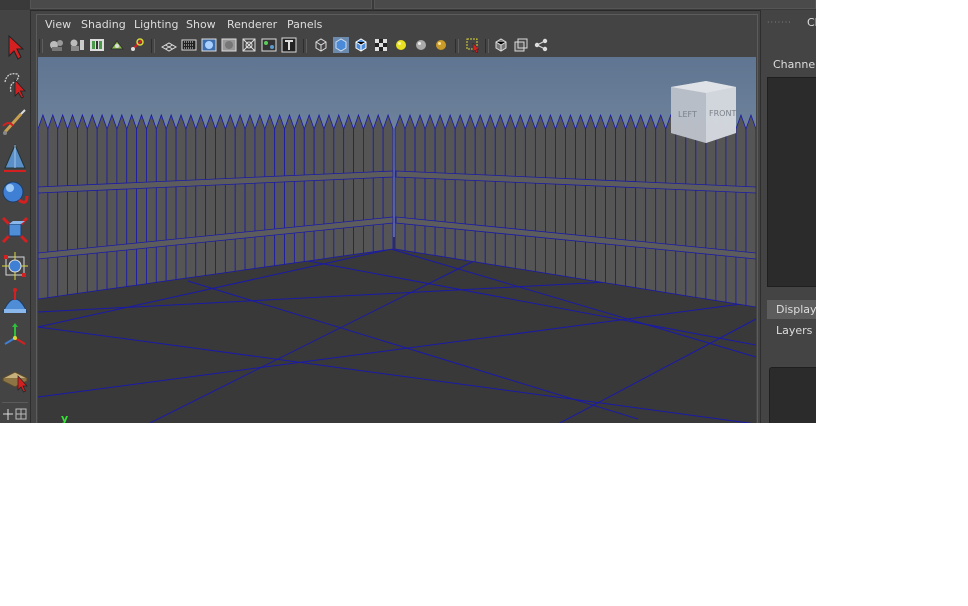 The image size is (968, 606). What do you see at coordinates (57, 45) in the screenshot?
I see `select-camera-icon` at bounding box center [57, 45].